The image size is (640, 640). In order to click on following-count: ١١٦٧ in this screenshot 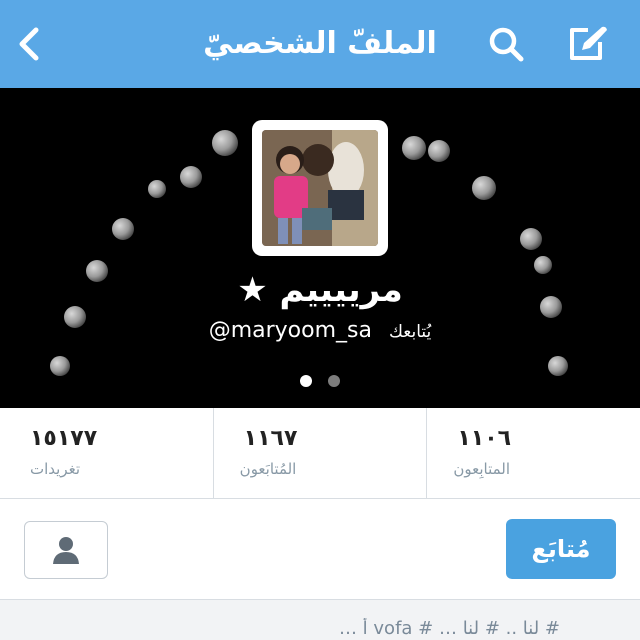, I will do `click(270, 438)`.